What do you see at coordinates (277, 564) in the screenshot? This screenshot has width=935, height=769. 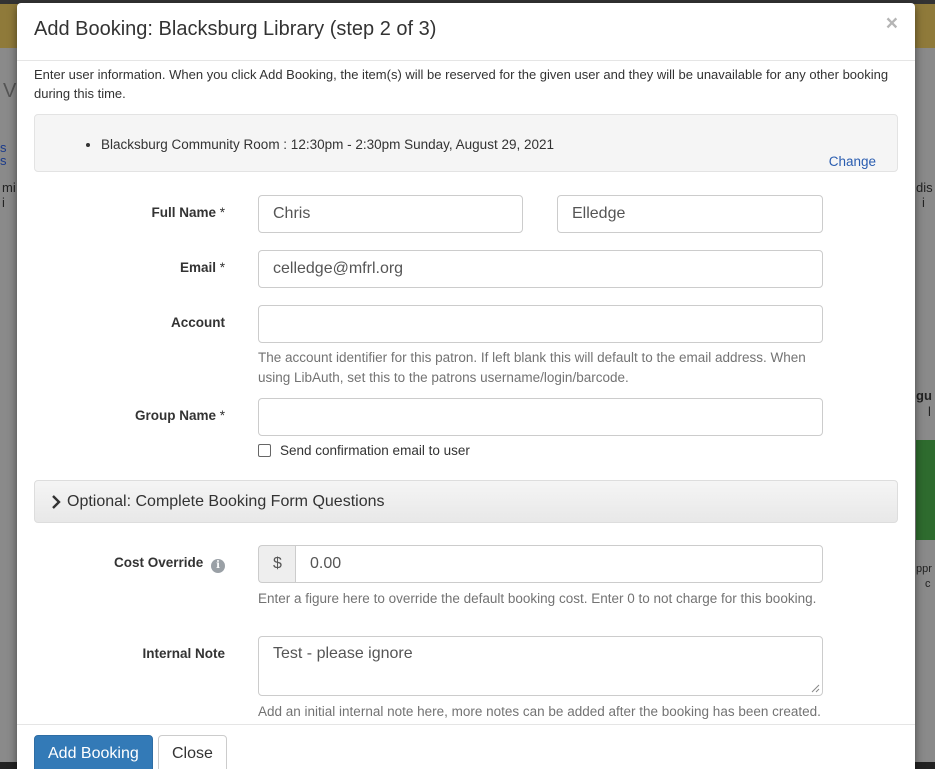 I see `currency-addon: $` at bounding box center [277, 564].